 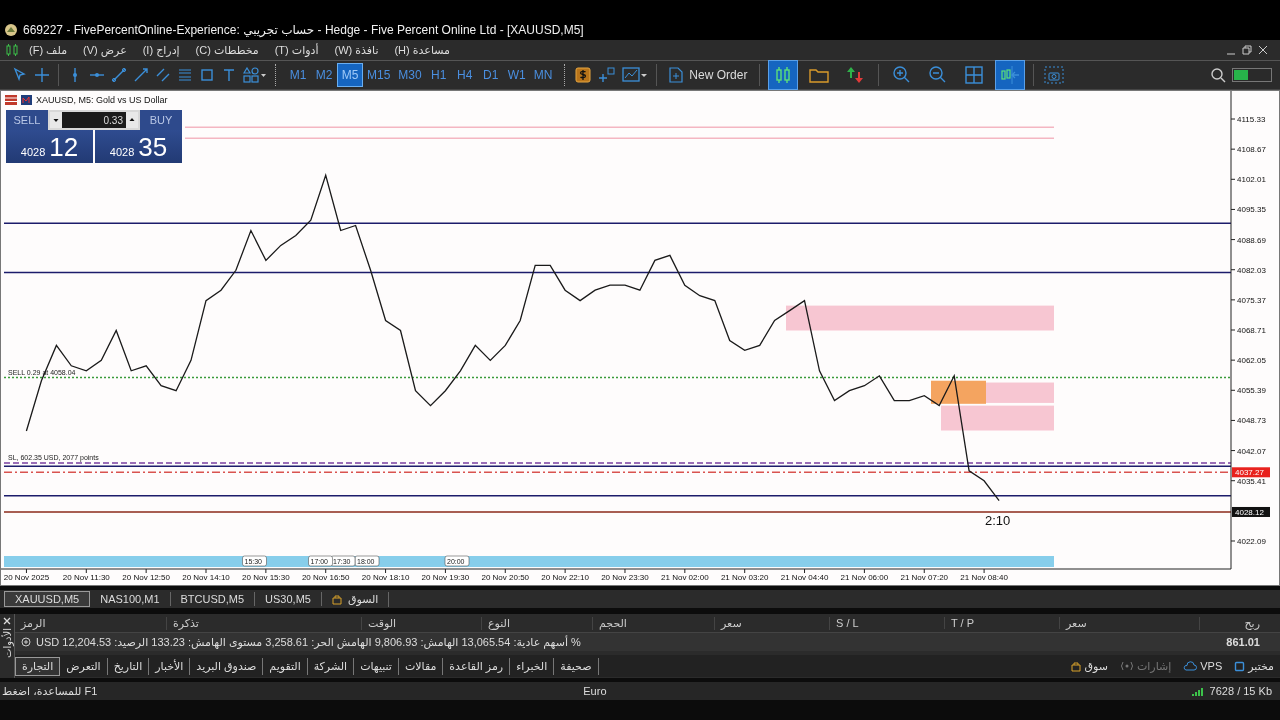 I want to click on terminal-tab: الأخبار, so click(x=170, y=666).